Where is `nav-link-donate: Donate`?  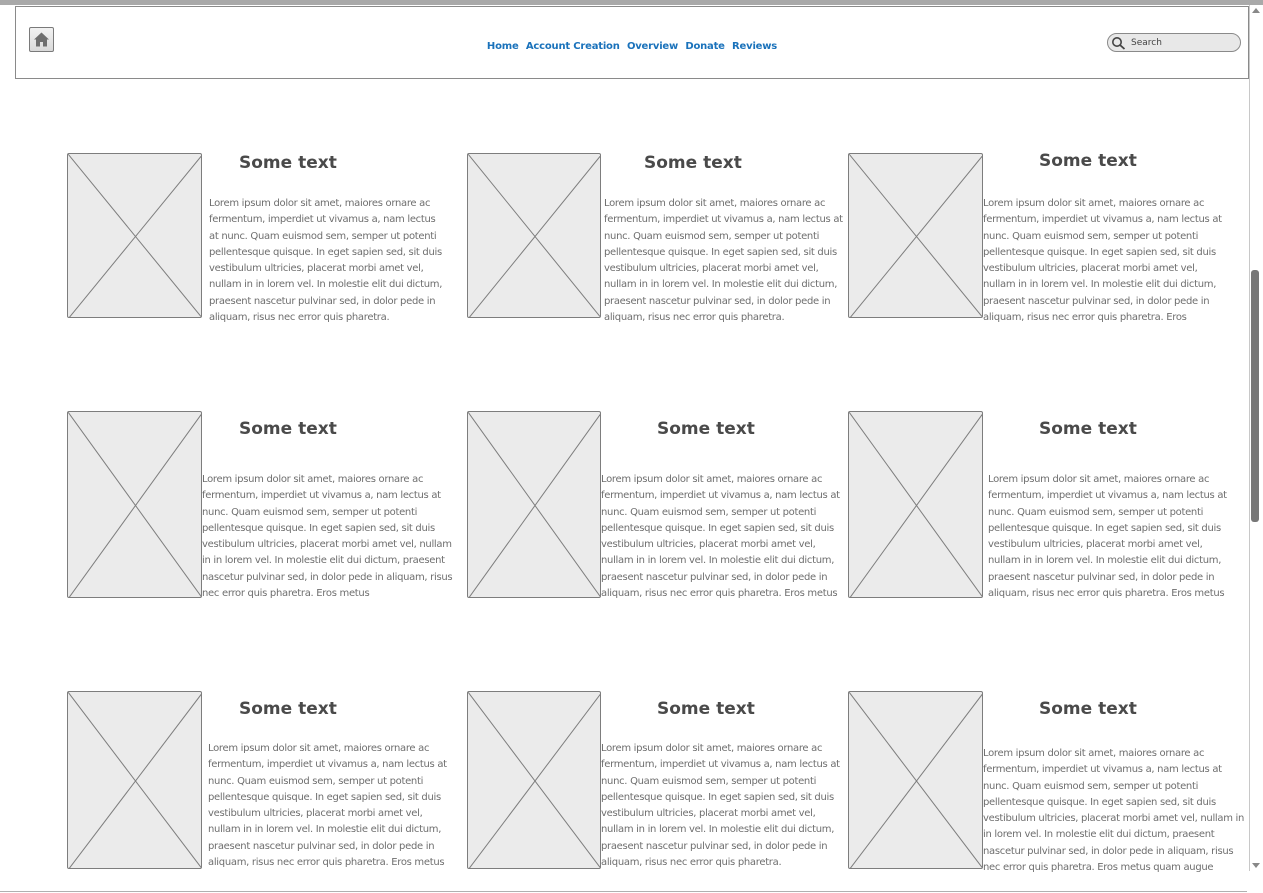
nav-link-donate: Donate is located at coordinates (705, 46).